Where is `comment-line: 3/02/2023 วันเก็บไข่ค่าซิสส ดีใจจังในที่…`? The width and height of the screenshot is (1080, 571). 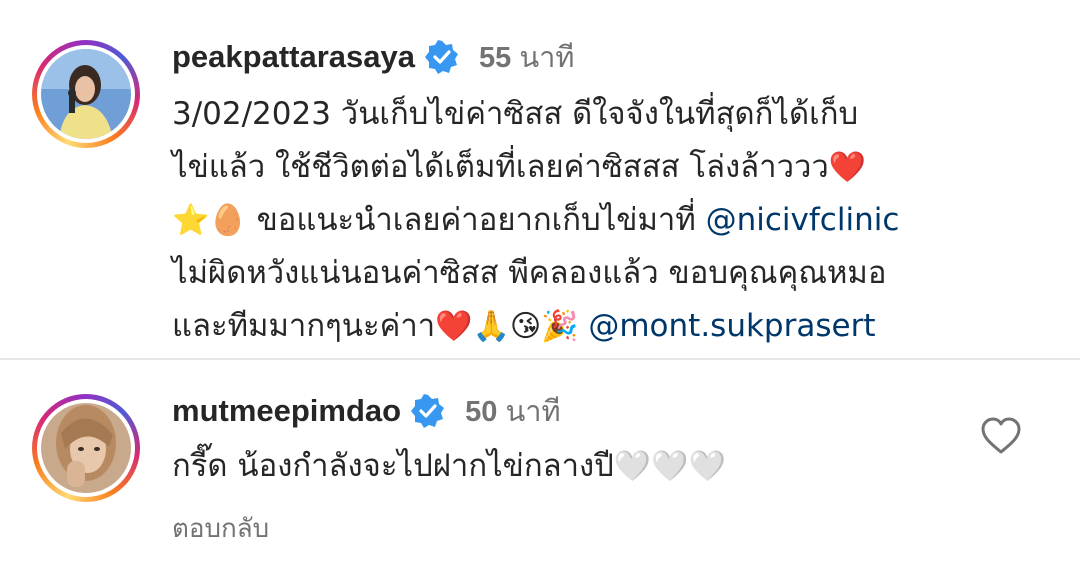
comment-line: 3/02/2023 วันเก็บไข่ค่าซิสส ดีใจจังในที่… is located at coordinates (592, 114).